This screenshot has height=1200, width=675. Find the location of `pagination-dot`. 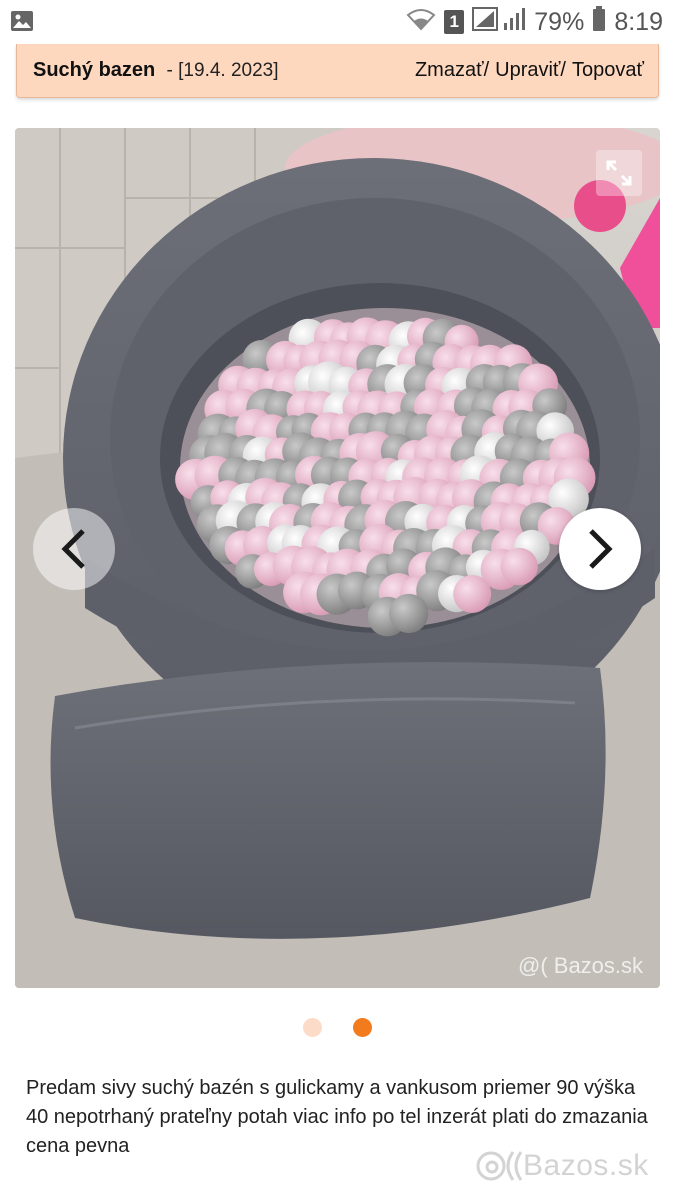

pagination-dot is located at coordinates (312, 1027).